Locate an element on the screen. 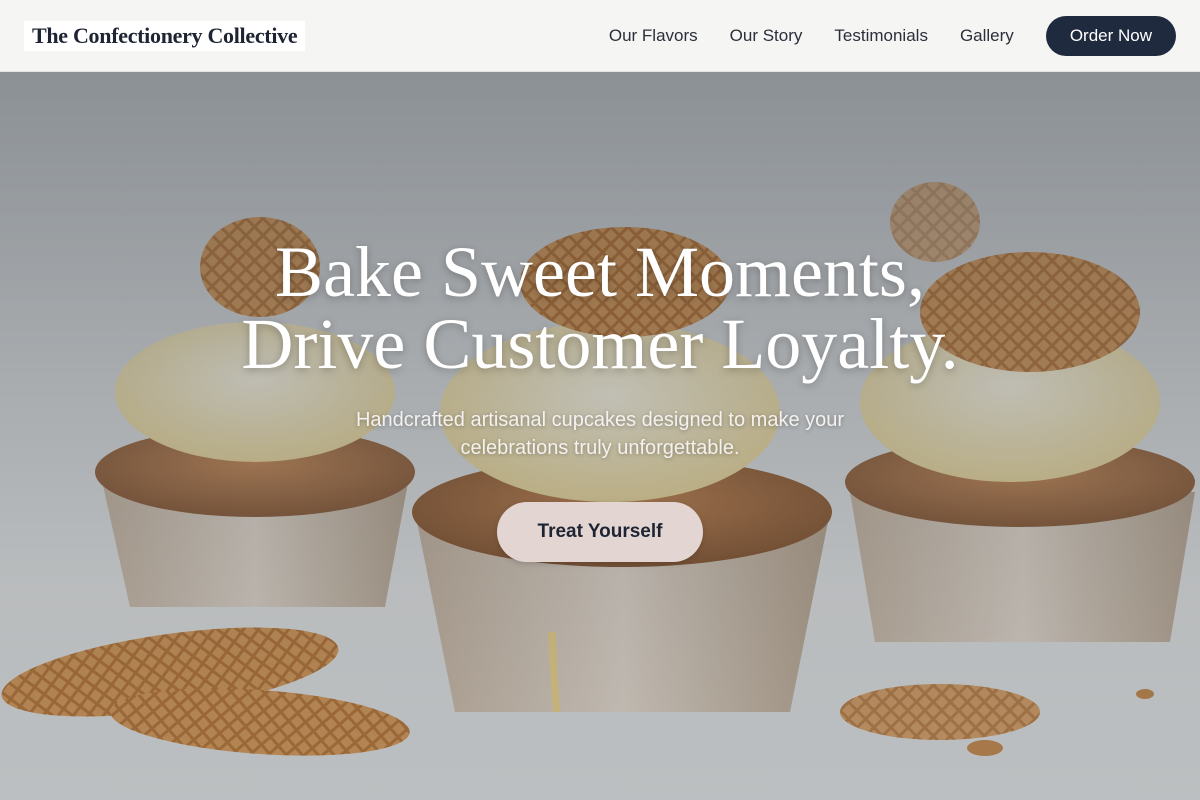 Image resolution: width=1200 pixels, height=800 pixels. treat-yourself-button: Treat Yourself is located at coordinates (600, 532).